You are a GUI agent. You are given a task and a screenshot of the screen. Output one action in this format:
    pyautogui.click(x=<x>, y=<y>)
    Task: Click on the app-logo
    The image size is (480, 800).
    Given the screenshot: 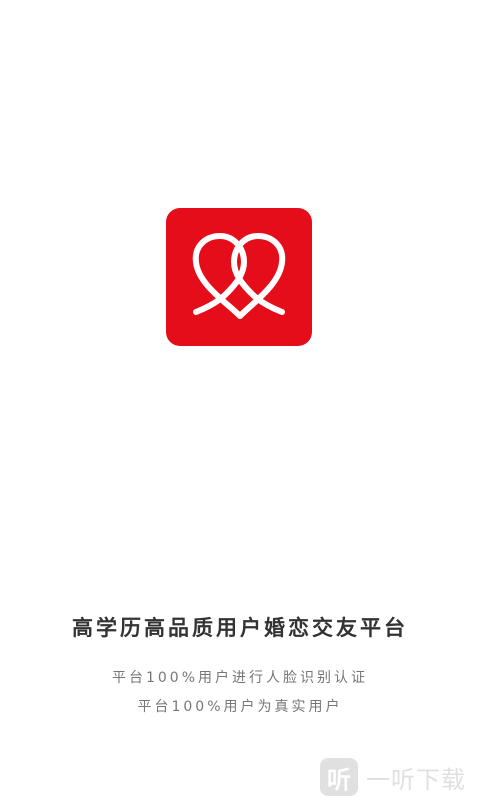 What is the action you would take?
    pyautogui.click(x=239, y=277)
    